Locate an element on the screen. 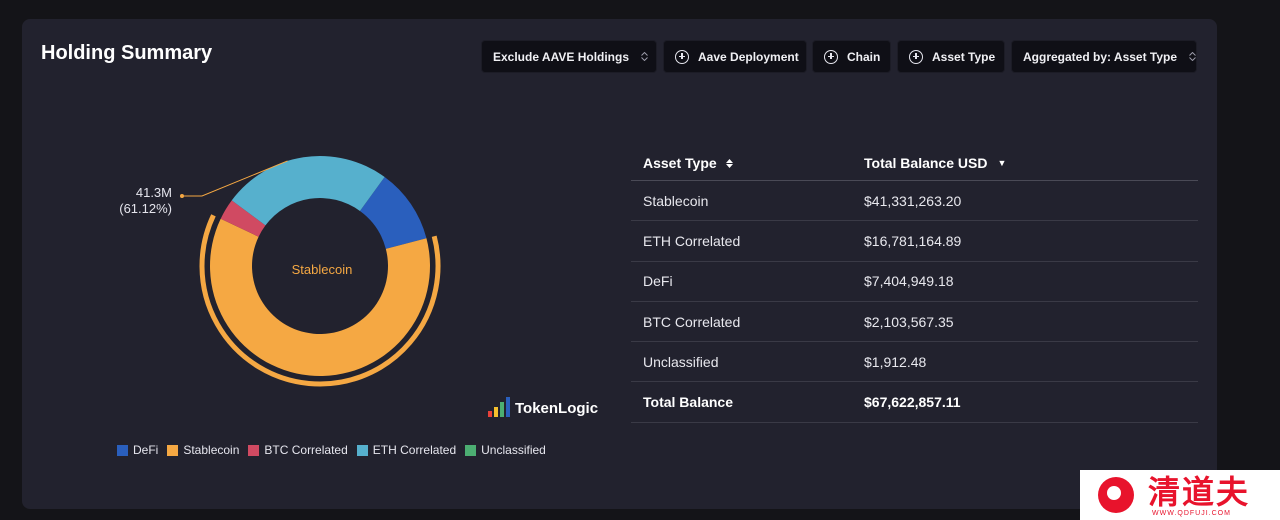  sort-down-icon: ▼ is located at coordinates (1002, 163).